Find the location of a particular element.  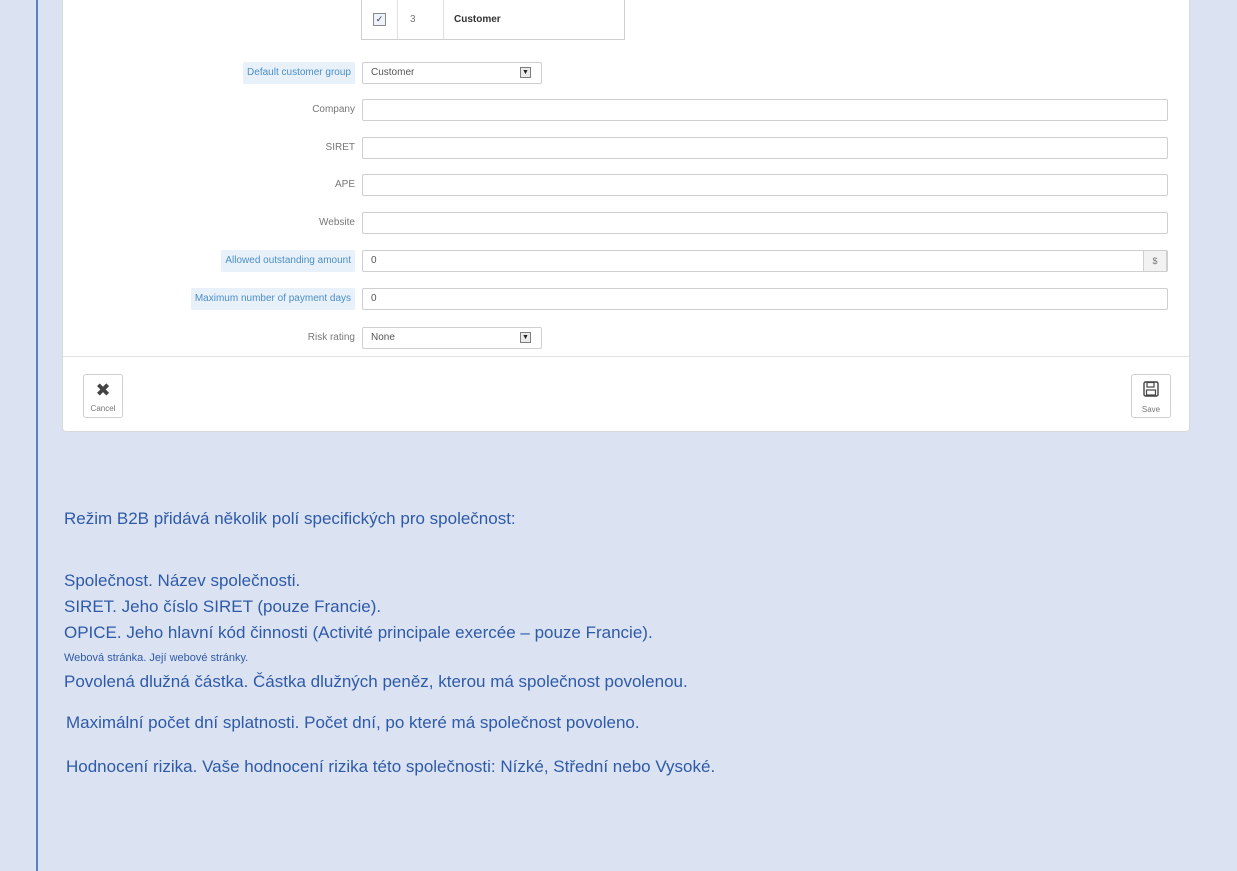

desc-company: Společnost. Název společnosti. is located at coordinates (182, 580).